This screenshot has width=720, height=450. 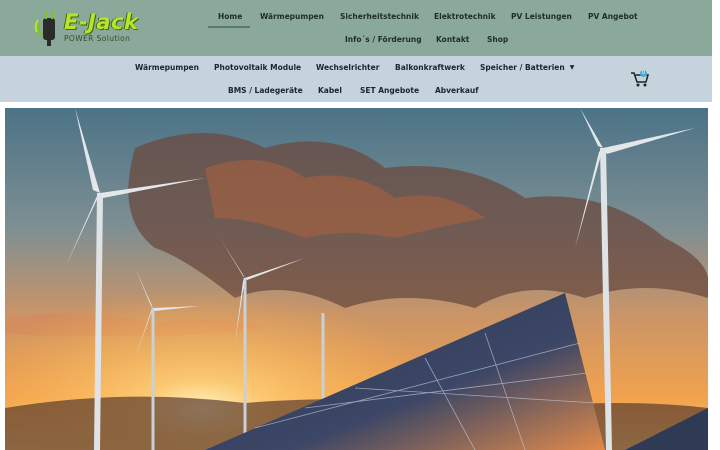 What do you see at coordinates (97, 38) in the screenshot?
I see `logo-tagline: POWER Solution` at bounding box center [97, 38].